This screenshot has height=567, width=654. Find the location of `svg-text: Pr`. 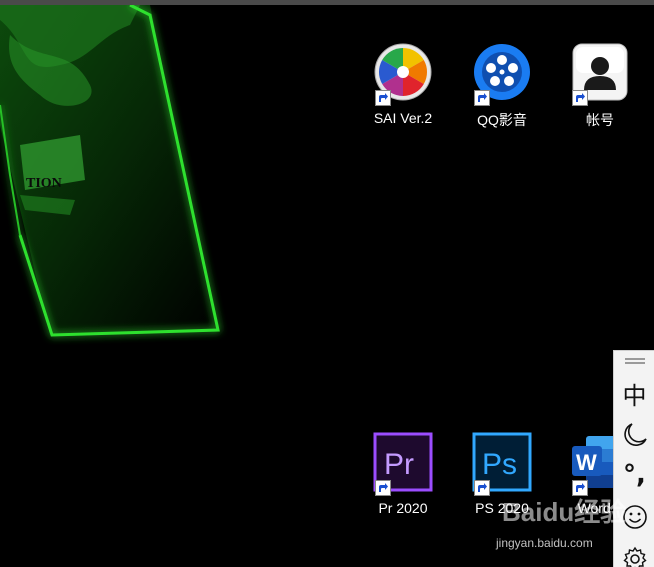

svg-text: Pr is located at coordinates (399, 464).